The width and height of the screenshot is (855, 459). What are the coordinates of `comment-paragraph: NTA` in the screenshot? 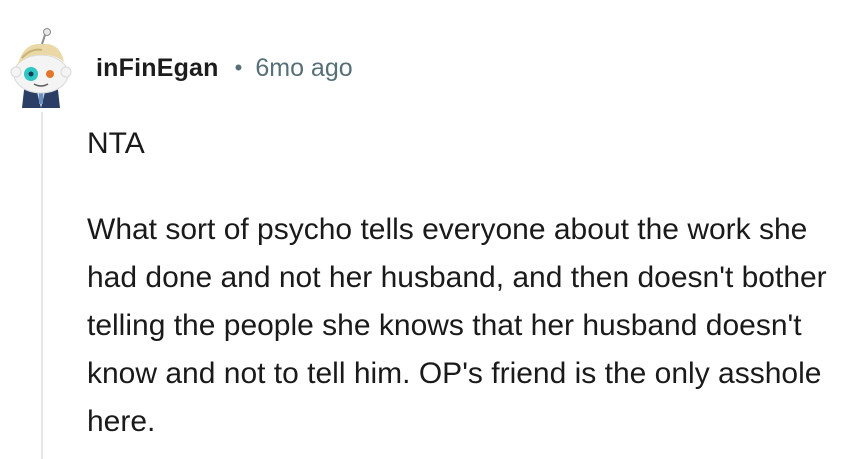 It's located at (116, 143).